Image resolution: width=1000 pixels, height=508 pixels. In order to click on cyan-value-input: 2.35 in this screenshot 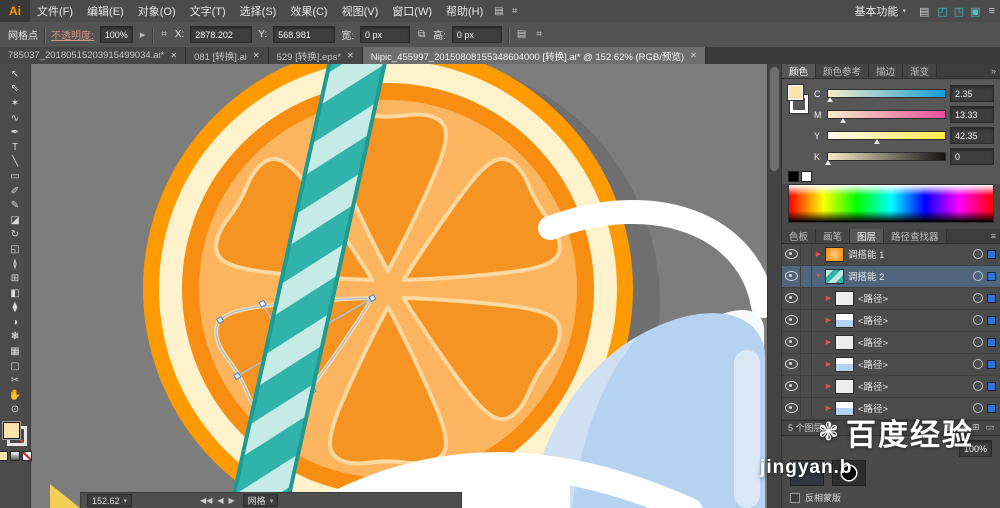, I will do `click(972, 94)`.